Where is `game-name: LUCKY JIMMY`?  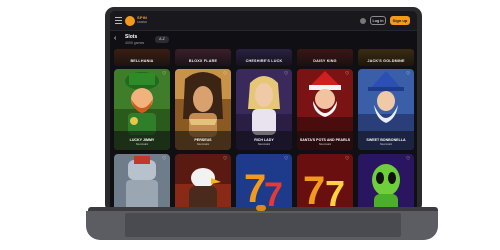 game-name: LUCKY JIMMY is located at coordinates (142, 140).